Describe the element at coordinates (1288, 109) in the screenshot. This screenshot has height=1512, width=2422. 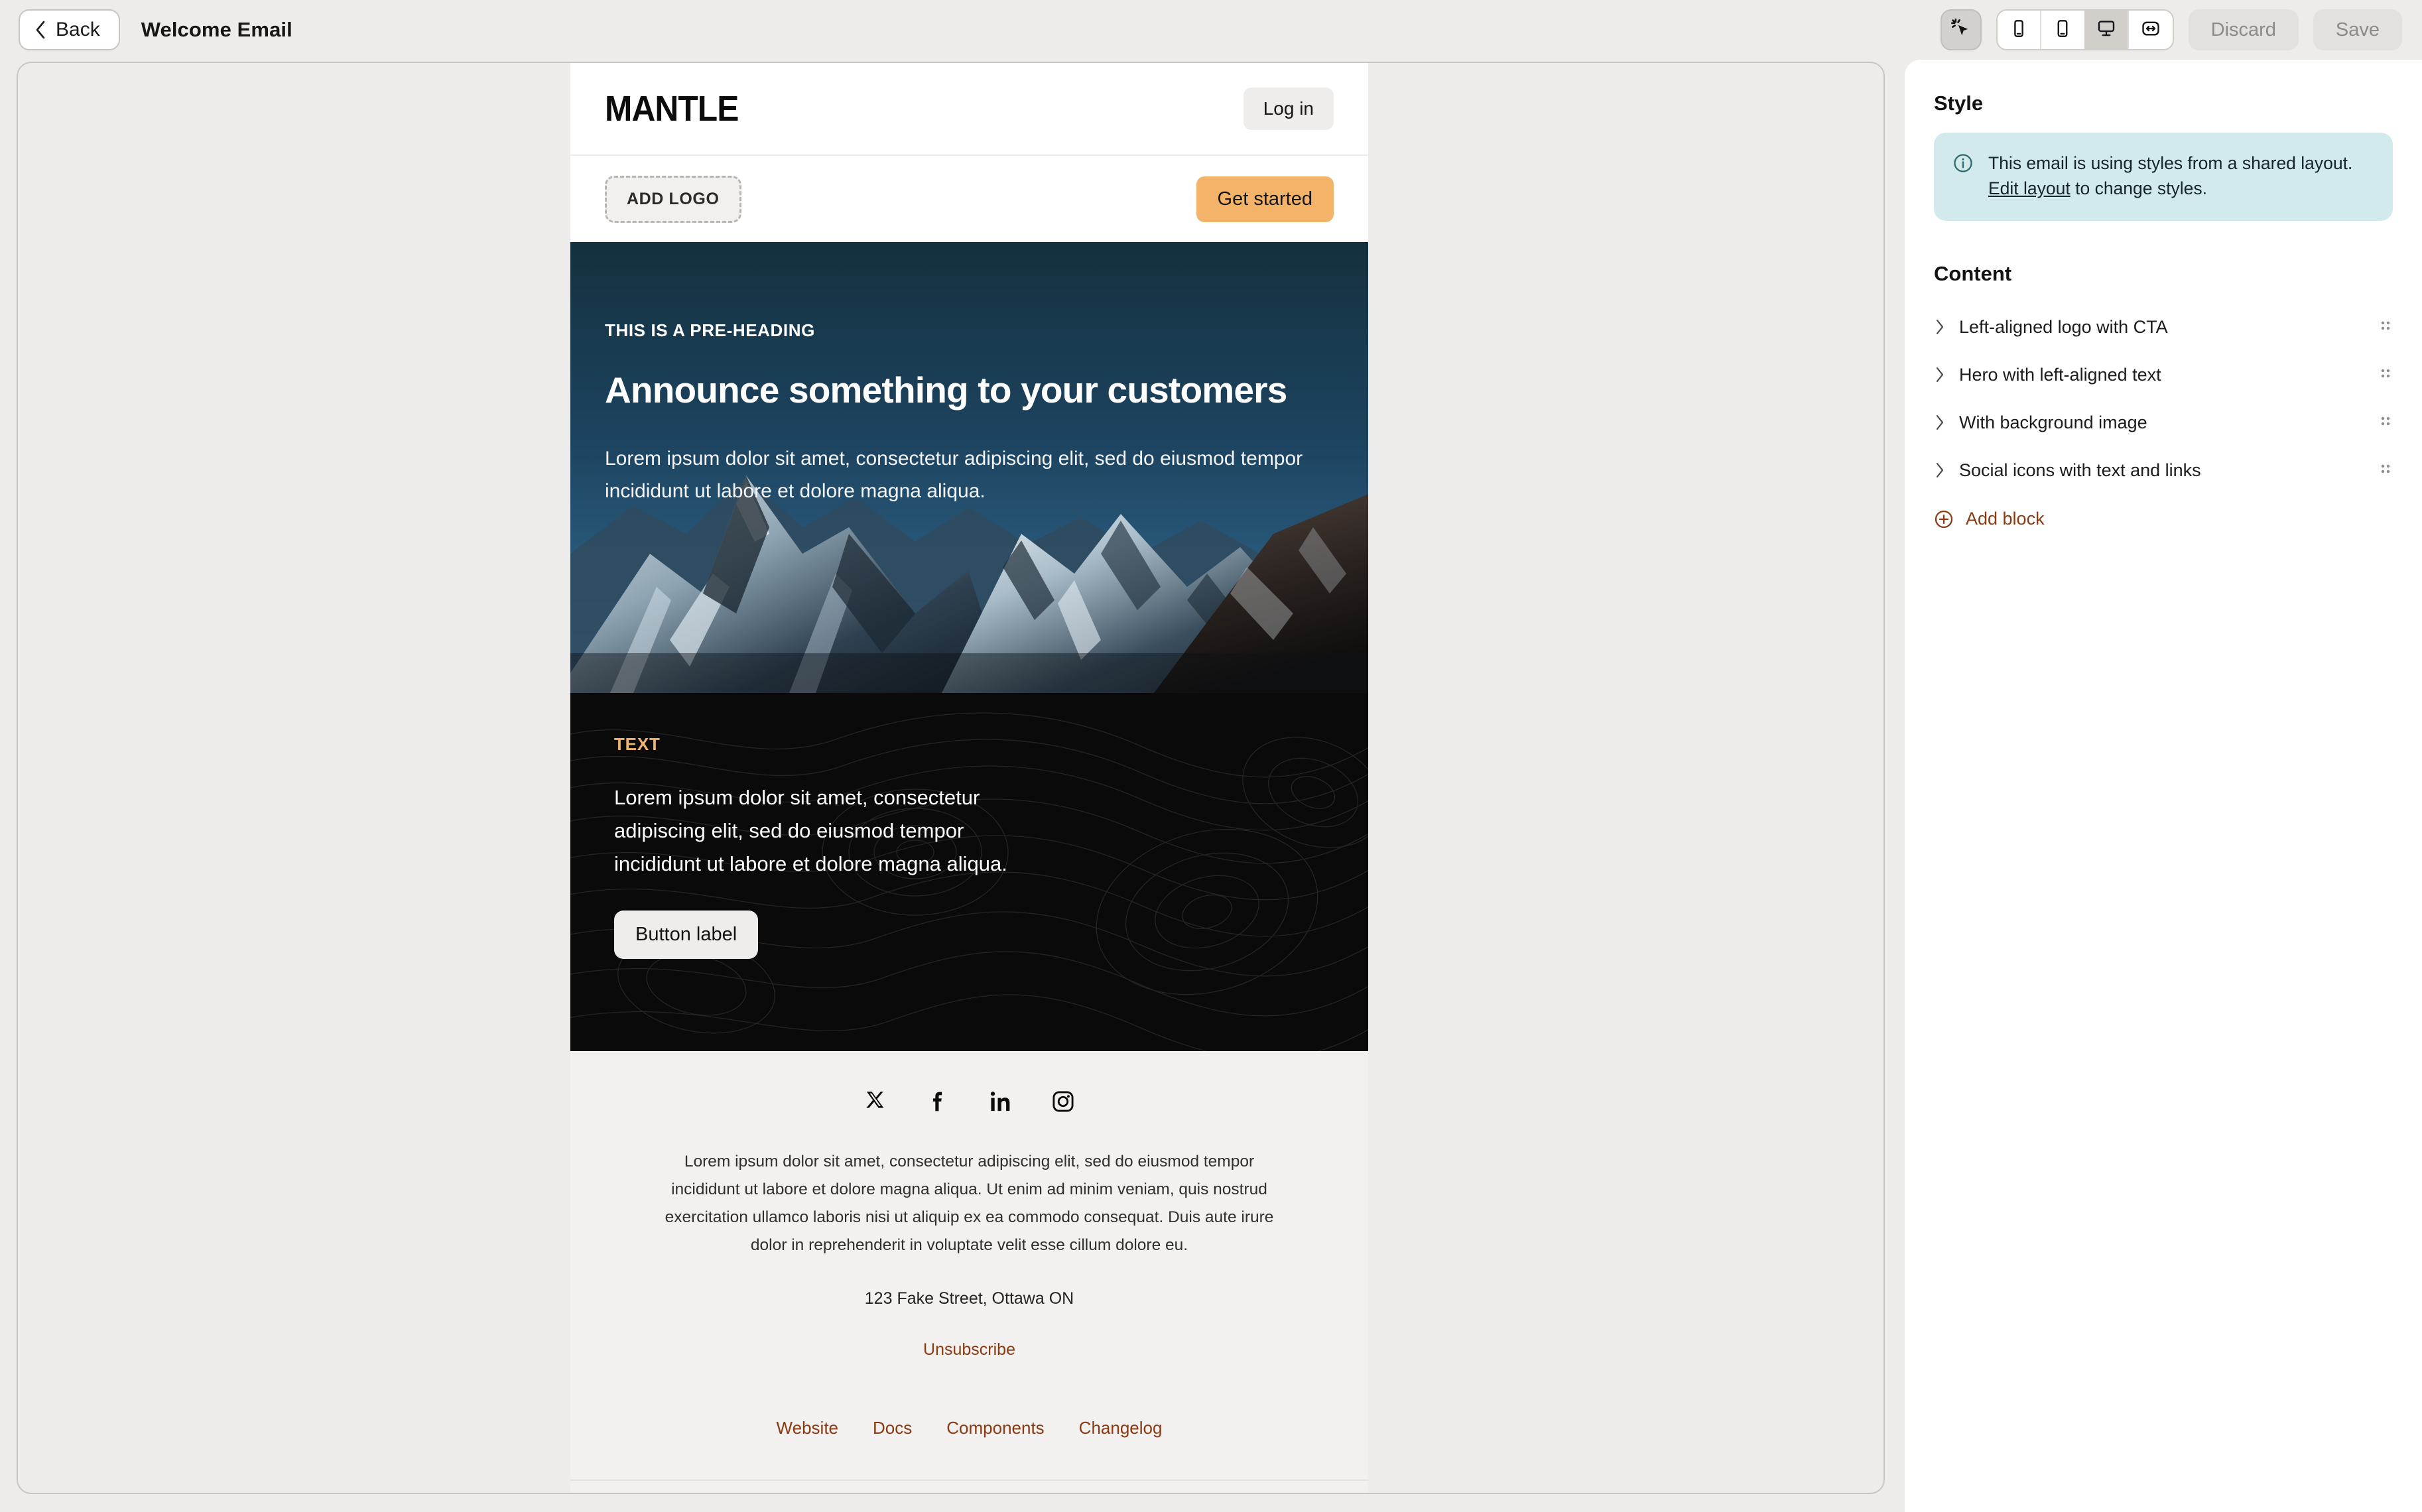
I see `login-button: Log in` at that location.